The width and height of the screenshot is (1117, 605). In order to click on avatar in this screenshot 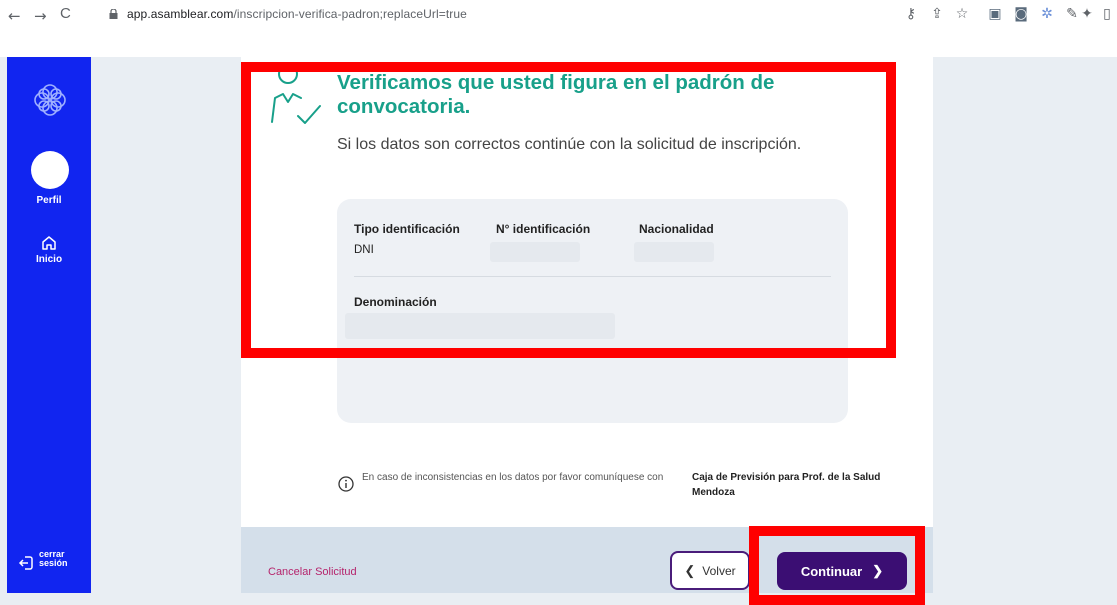, I will do `click(50, 170)`.